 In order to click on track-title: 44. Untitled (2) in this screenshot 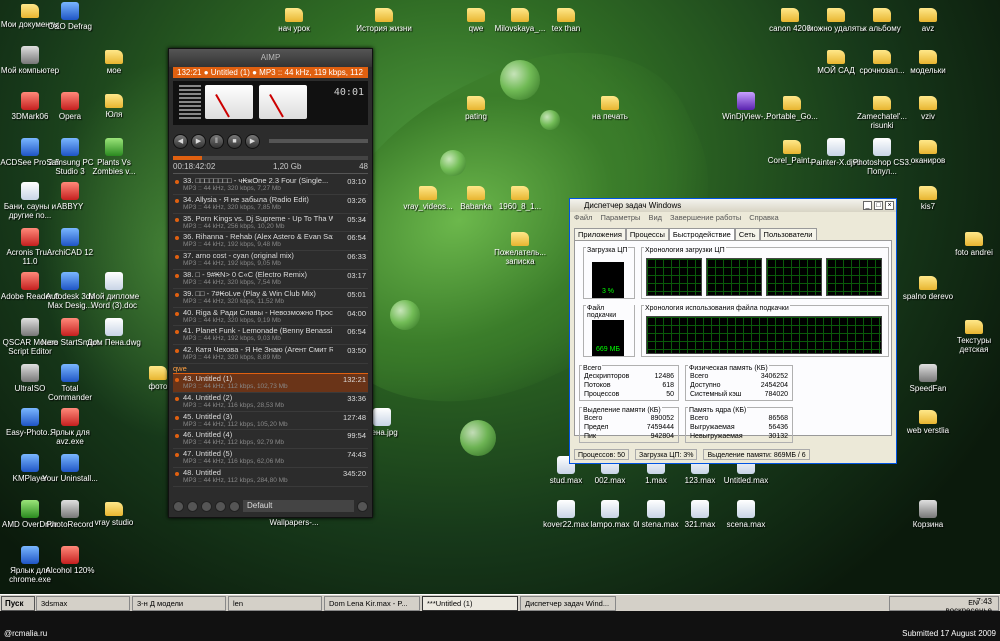, I will do `click(208, 397)`.